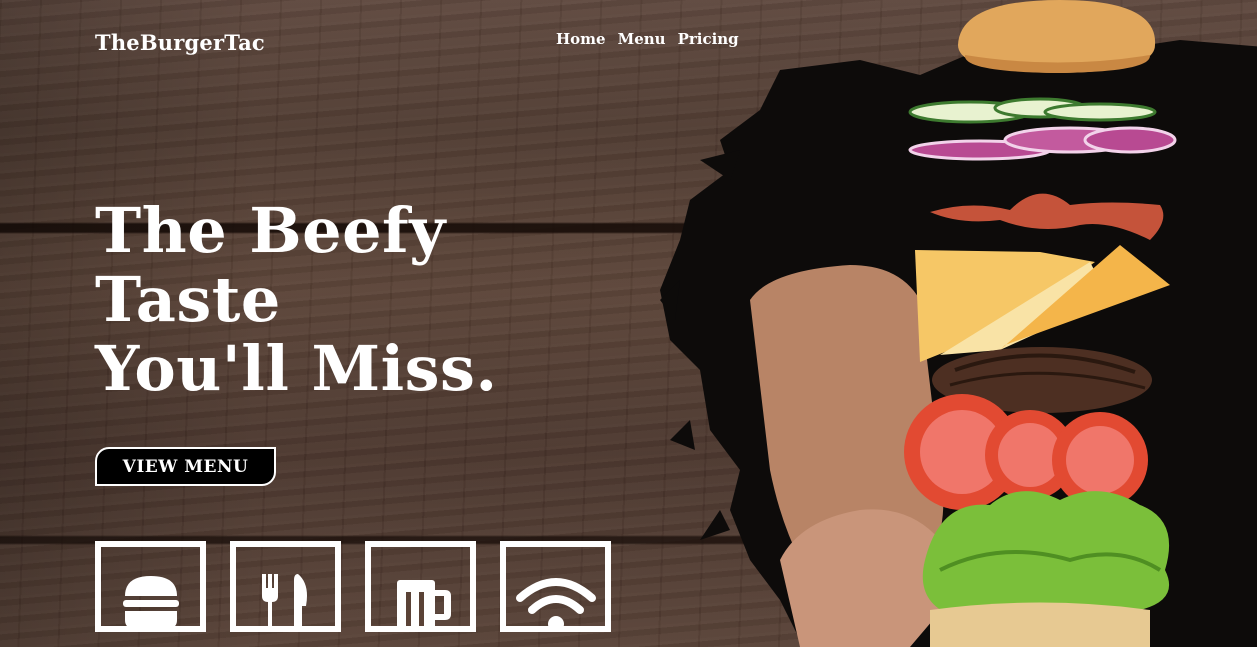 This screenshot has width=1257, height=647. I want to click on hero-headline: The Beefy Taste You'll Miss., so click(296, 299).